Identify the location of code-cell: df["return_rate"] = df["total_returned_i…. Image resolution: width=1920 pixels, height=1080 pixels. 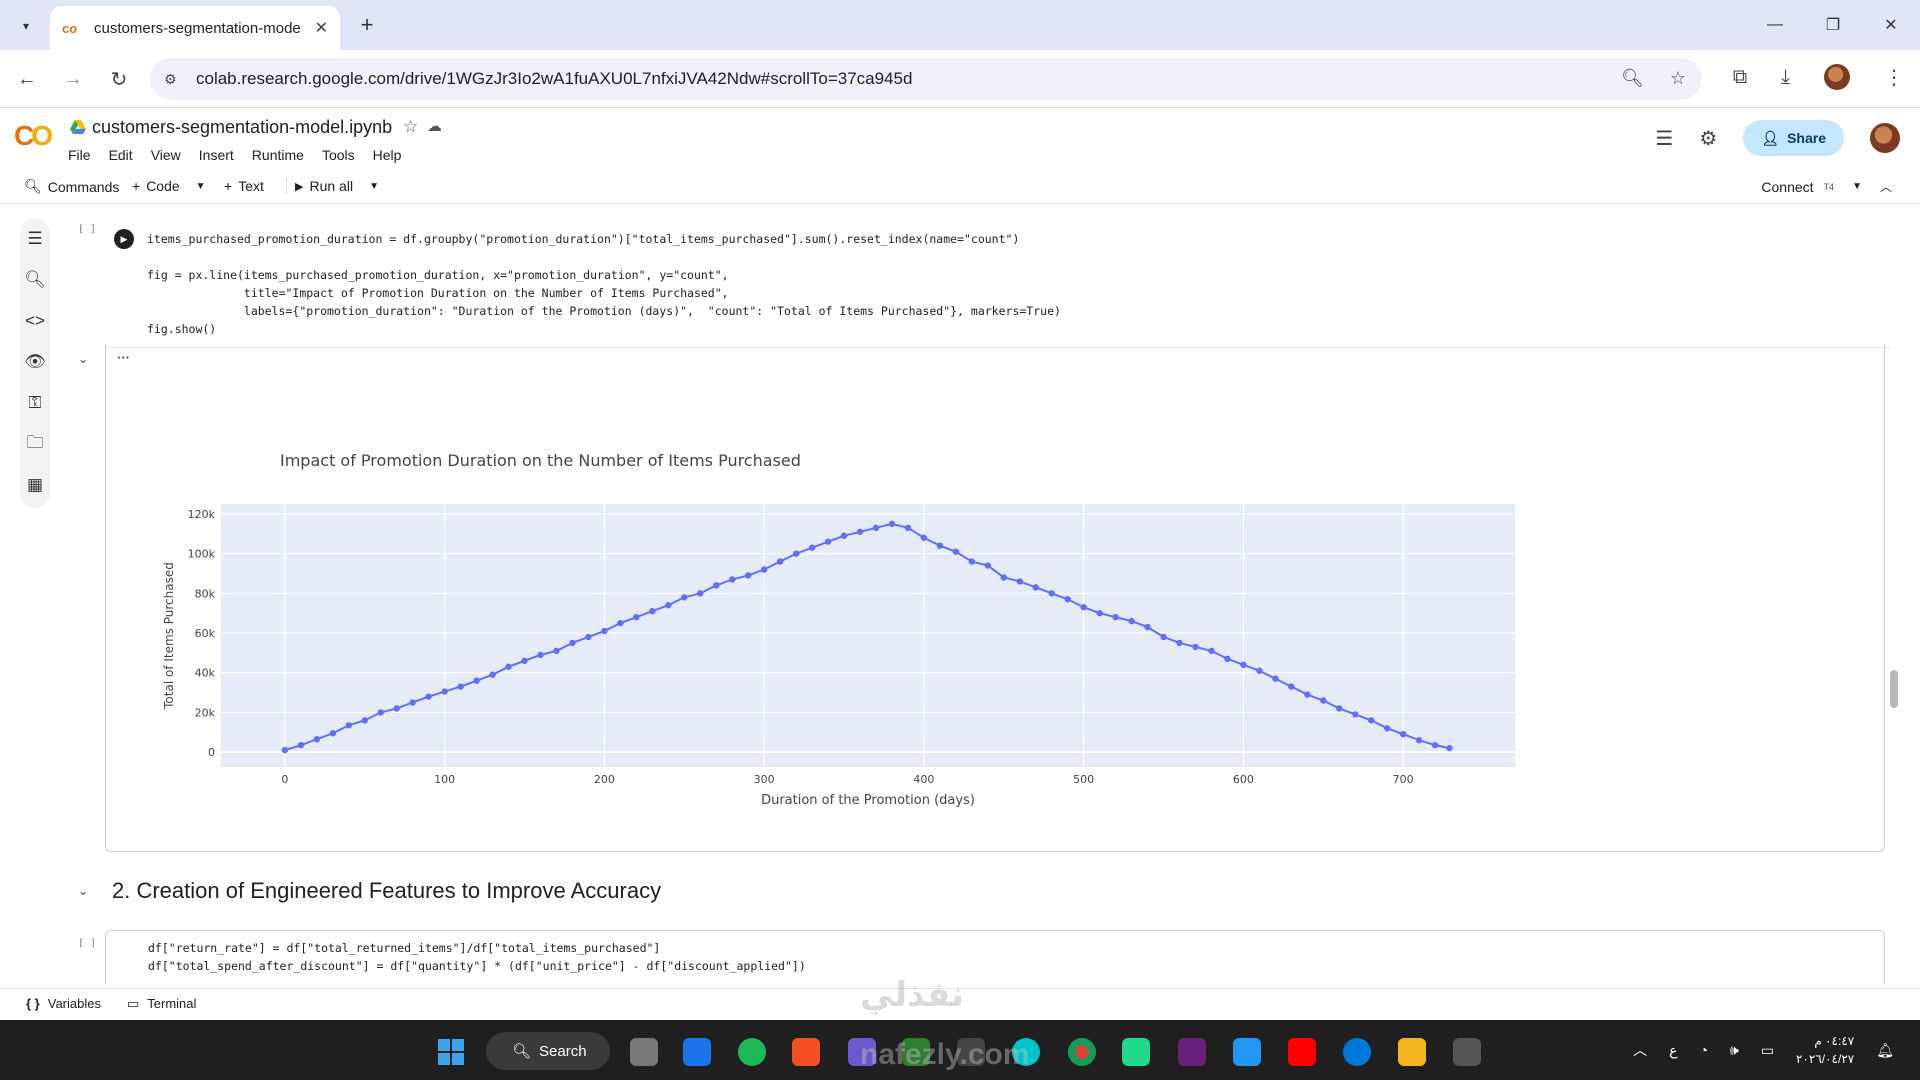
(995, 957).